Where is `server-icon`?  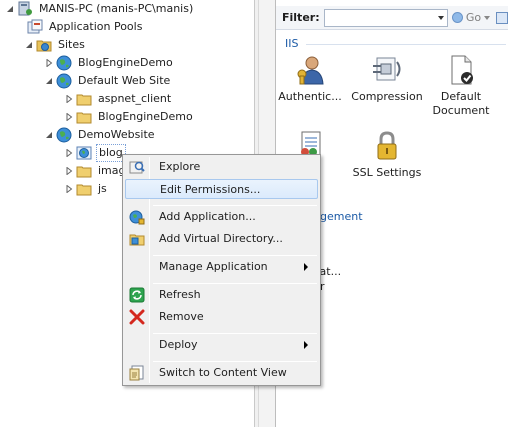
server-icon is located at coordinates (25, 9).